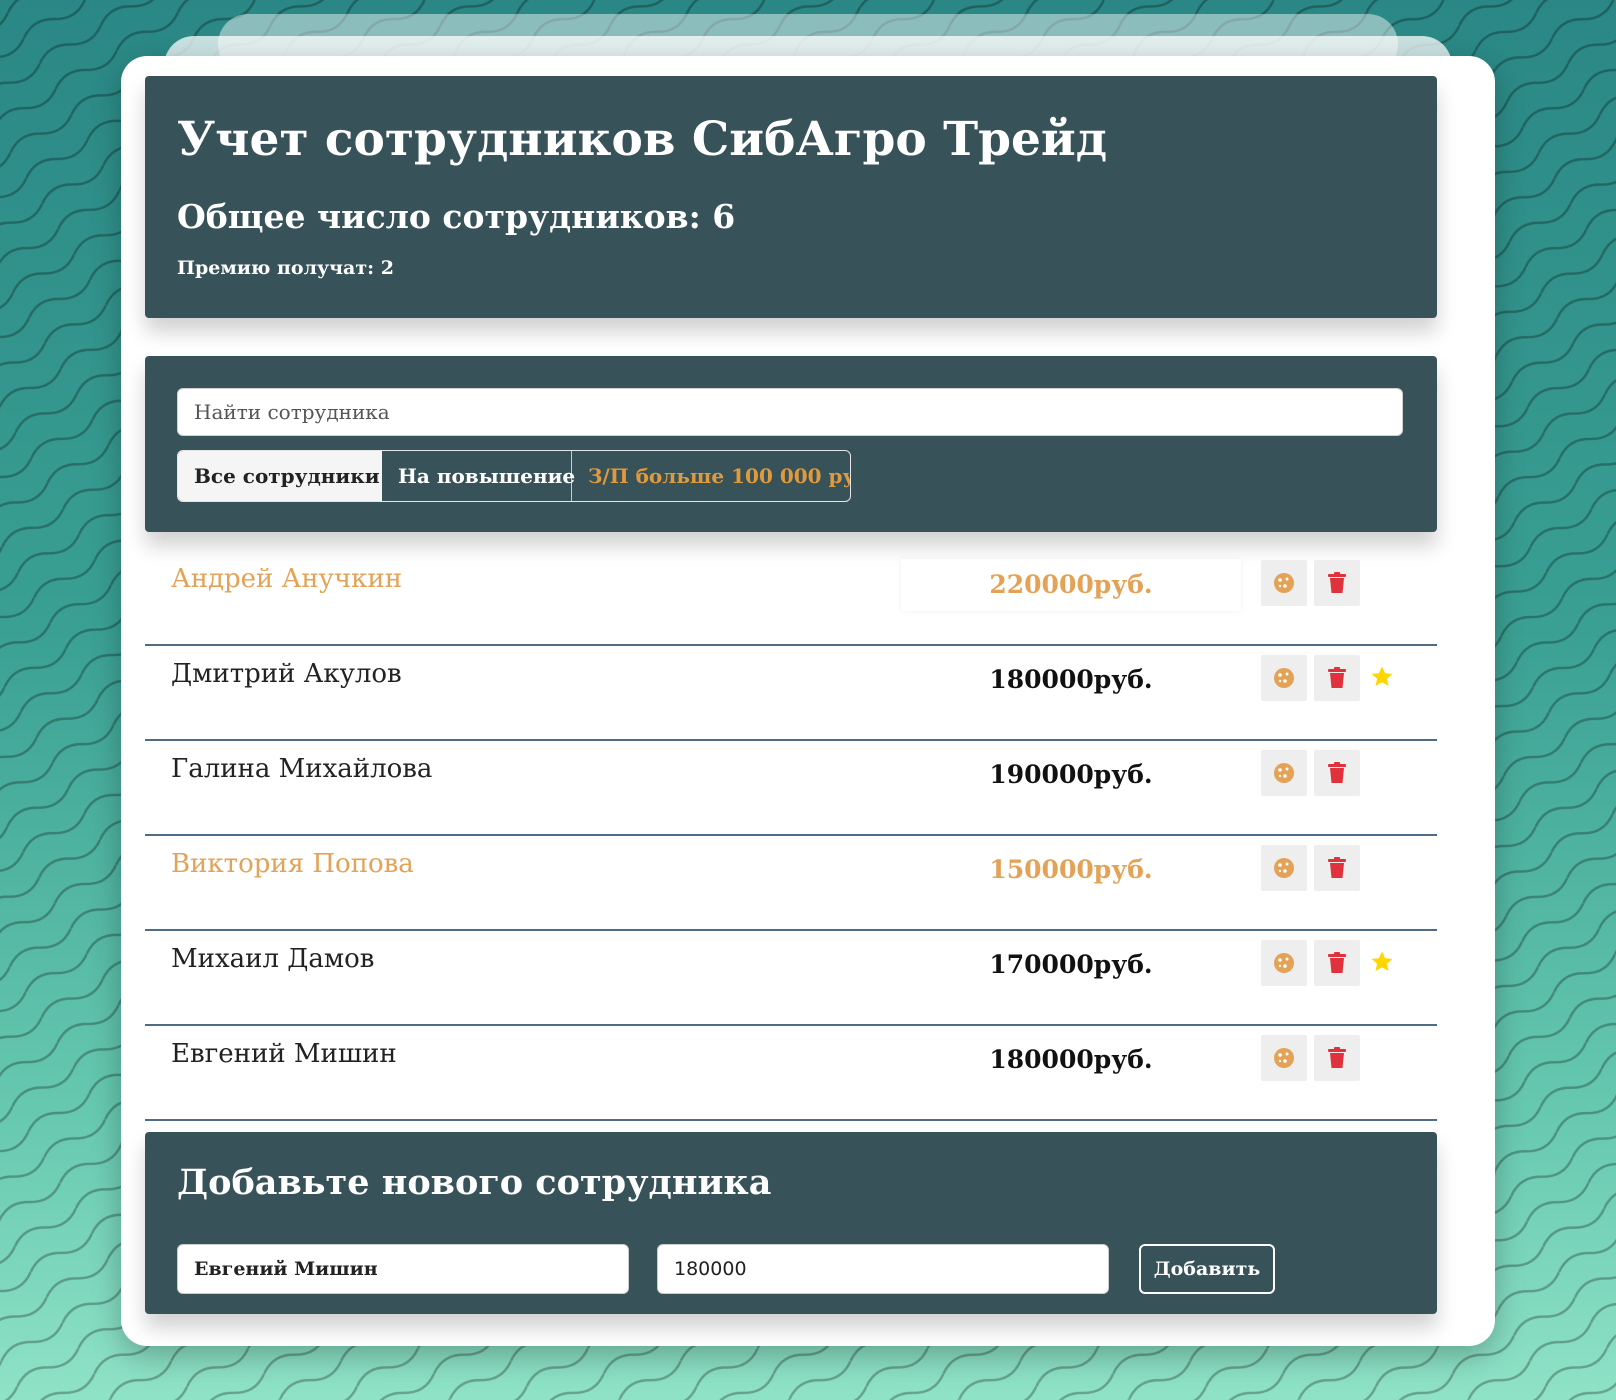  Describe the element at coordinates (1071, 965) in the screenshot. I see `employee-salary: 170000руб.` at that location.